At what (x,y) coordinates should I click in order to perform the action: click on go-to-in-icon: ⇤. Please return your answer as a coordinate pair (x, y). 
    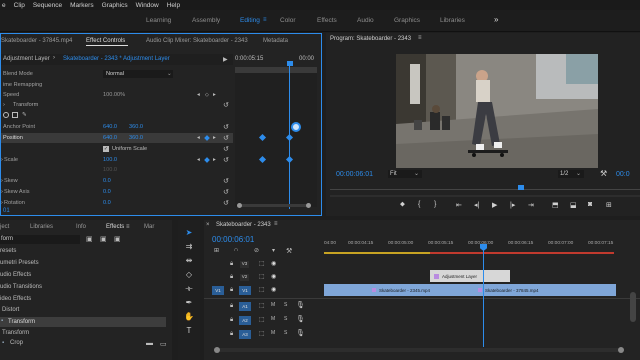
    Looking at the image, I should click on (459, 205).